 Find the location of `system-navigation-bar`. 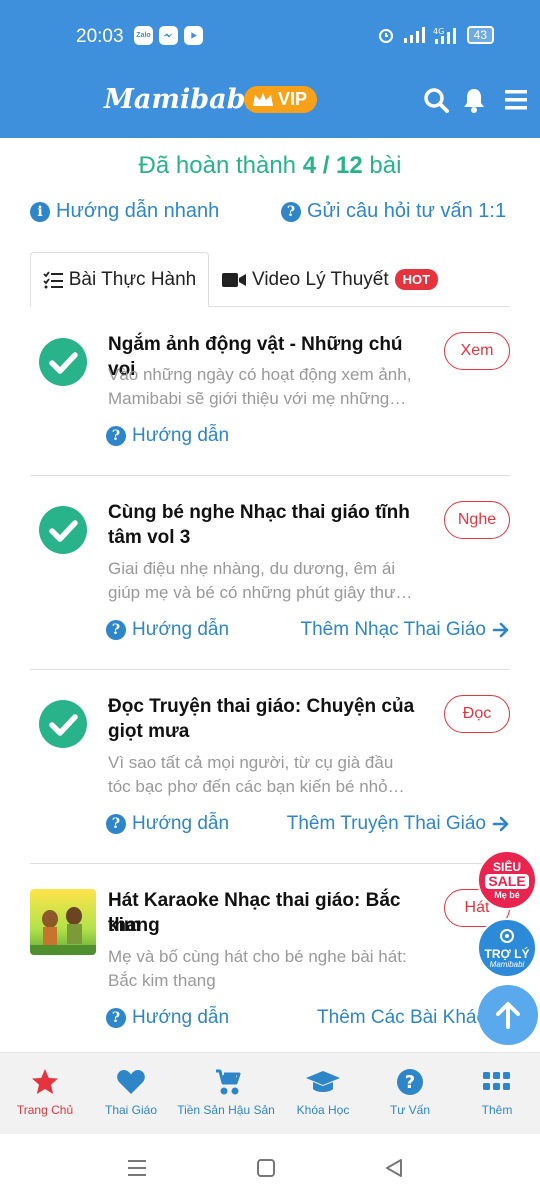

system-navigation-bar is located at coordinates (270, 1167).